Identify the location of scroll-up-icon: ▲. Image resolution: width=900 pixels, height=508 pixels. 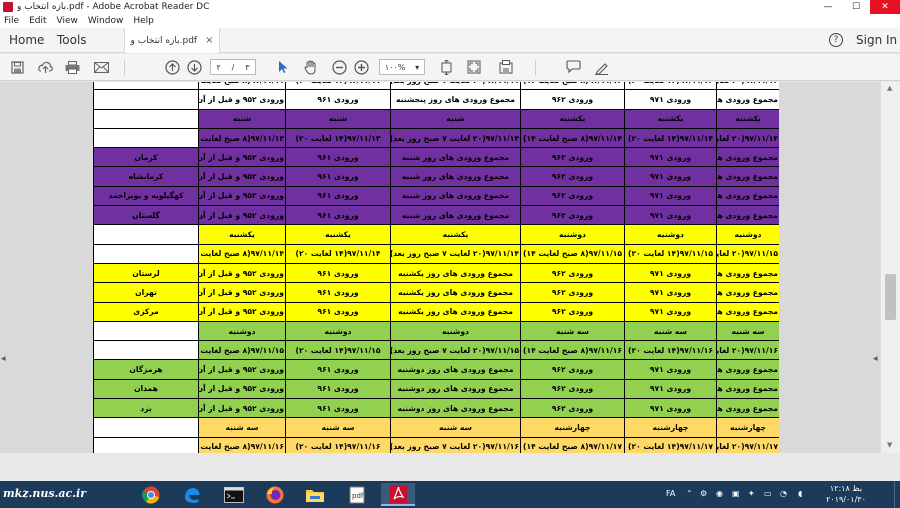
(889, 88).